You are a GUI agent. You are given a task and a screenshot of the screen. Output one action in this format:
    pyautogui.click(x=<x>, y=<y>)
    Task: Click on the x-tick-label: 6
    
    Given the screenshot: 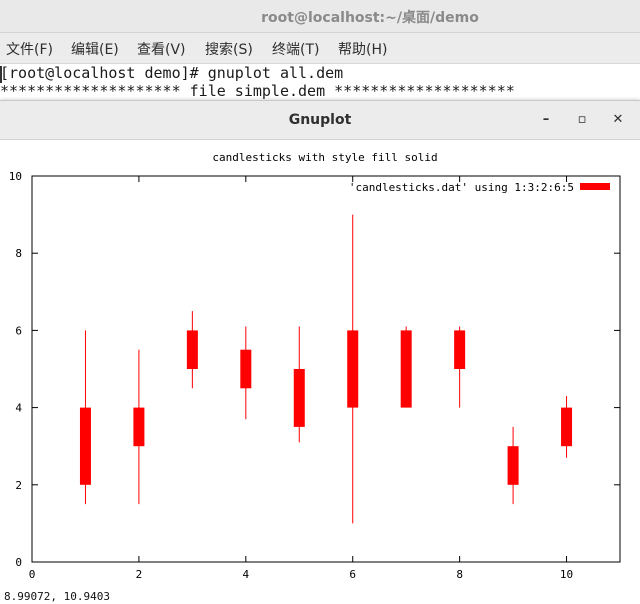 What is the action you would take?
    pyautogui.click(x=352, y=574)
    